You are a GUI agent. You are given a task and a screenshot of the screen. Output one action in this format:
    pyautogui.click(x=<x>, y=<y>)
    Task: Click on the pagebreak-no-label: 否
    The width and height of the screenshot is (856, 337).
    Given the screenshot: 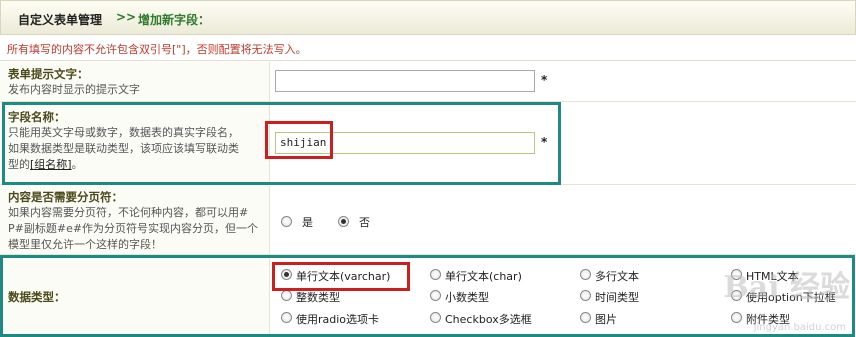 What is the action you would take?
    pyautogui.click(x=364, y=222)
    